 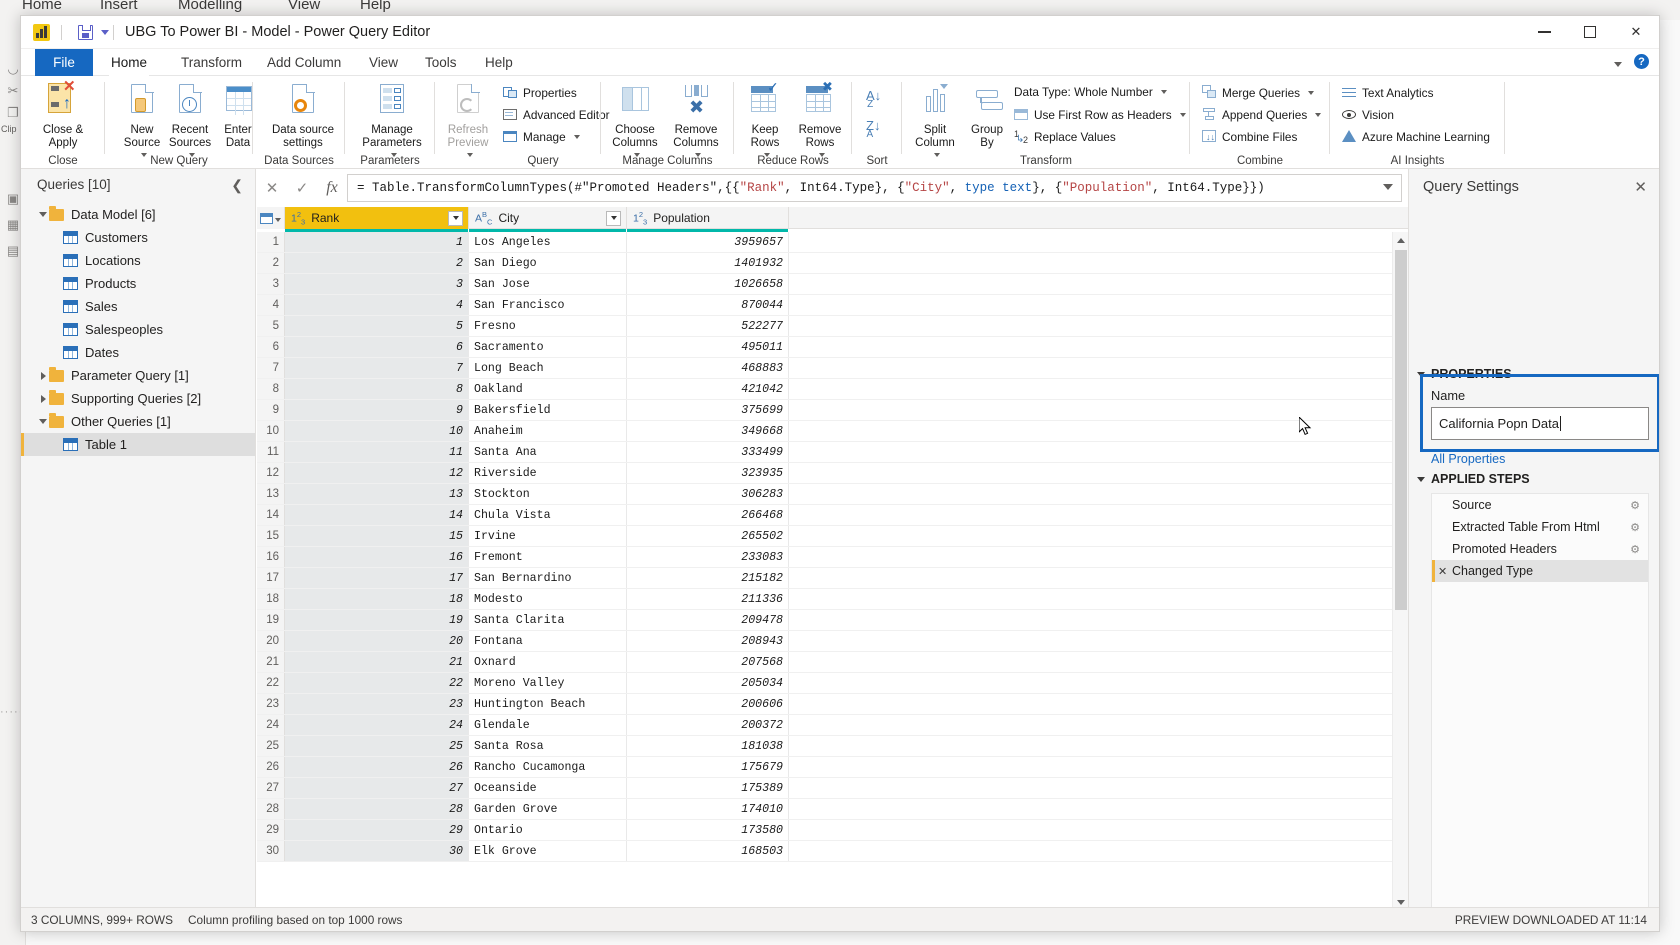 I want to click on table-row: 23 23 Huntington Beach 200606, so click(x=832, y=704).